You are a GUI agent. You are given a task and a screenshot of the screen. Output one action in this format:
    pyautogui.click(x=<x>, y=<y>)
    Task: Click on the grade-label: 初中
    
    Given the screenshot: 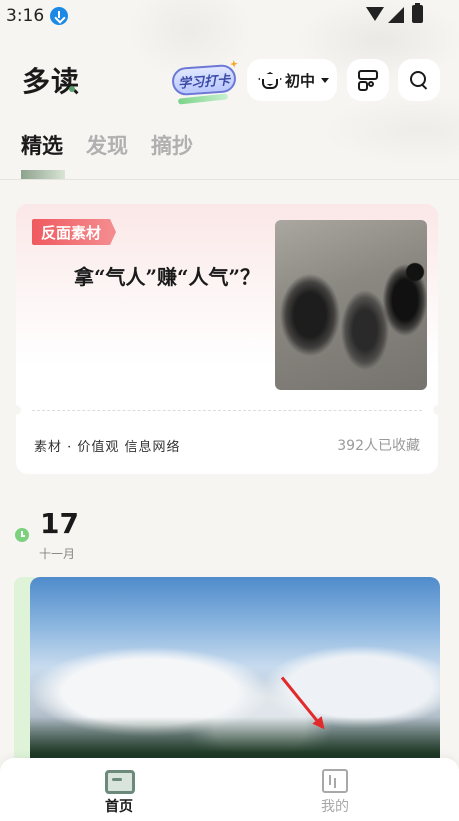 What is the action you would take?
    pyautogui.click(x=300, y=80)
    